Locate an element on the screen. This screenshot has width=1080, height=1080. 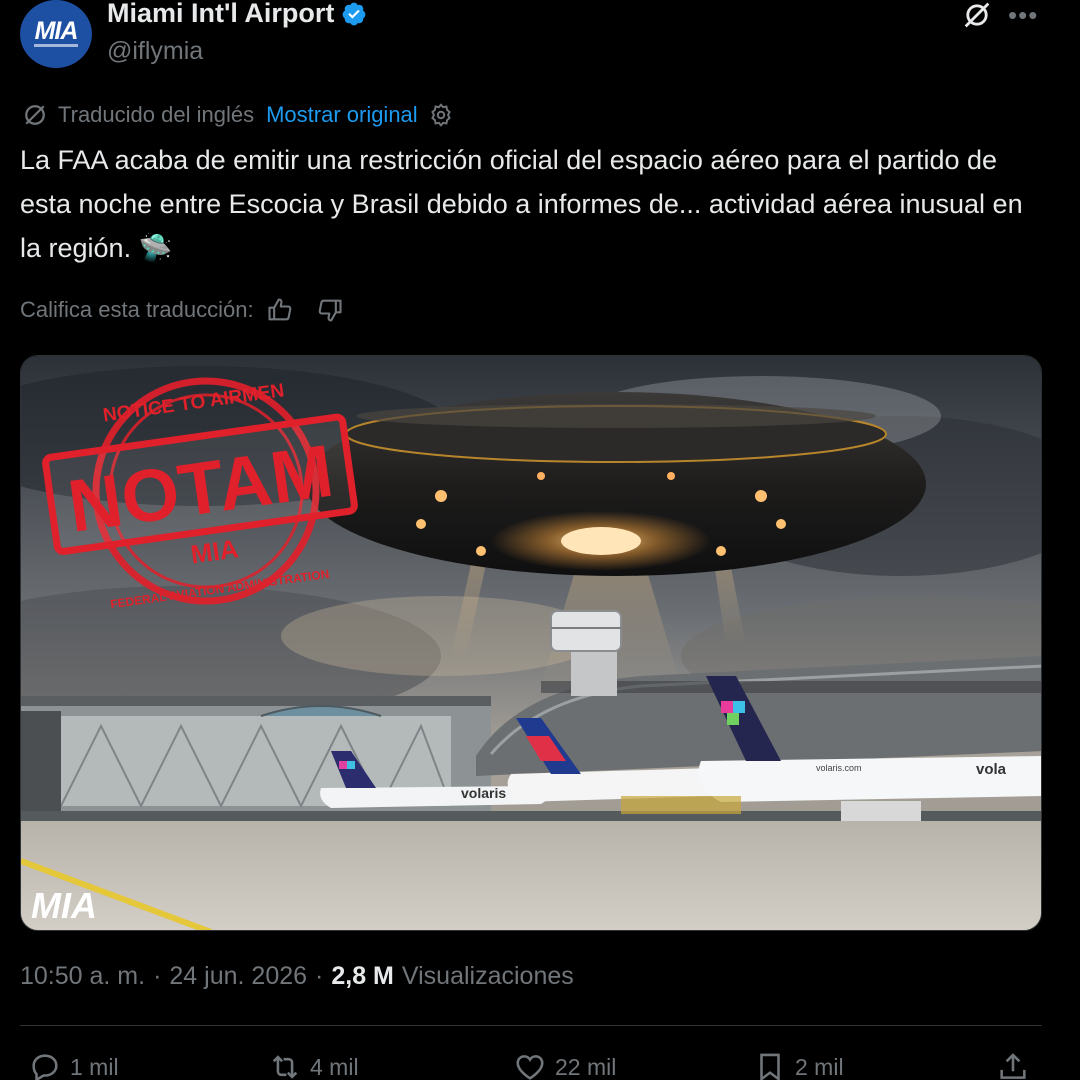
share-button is located at coordinates (1013, 1065).